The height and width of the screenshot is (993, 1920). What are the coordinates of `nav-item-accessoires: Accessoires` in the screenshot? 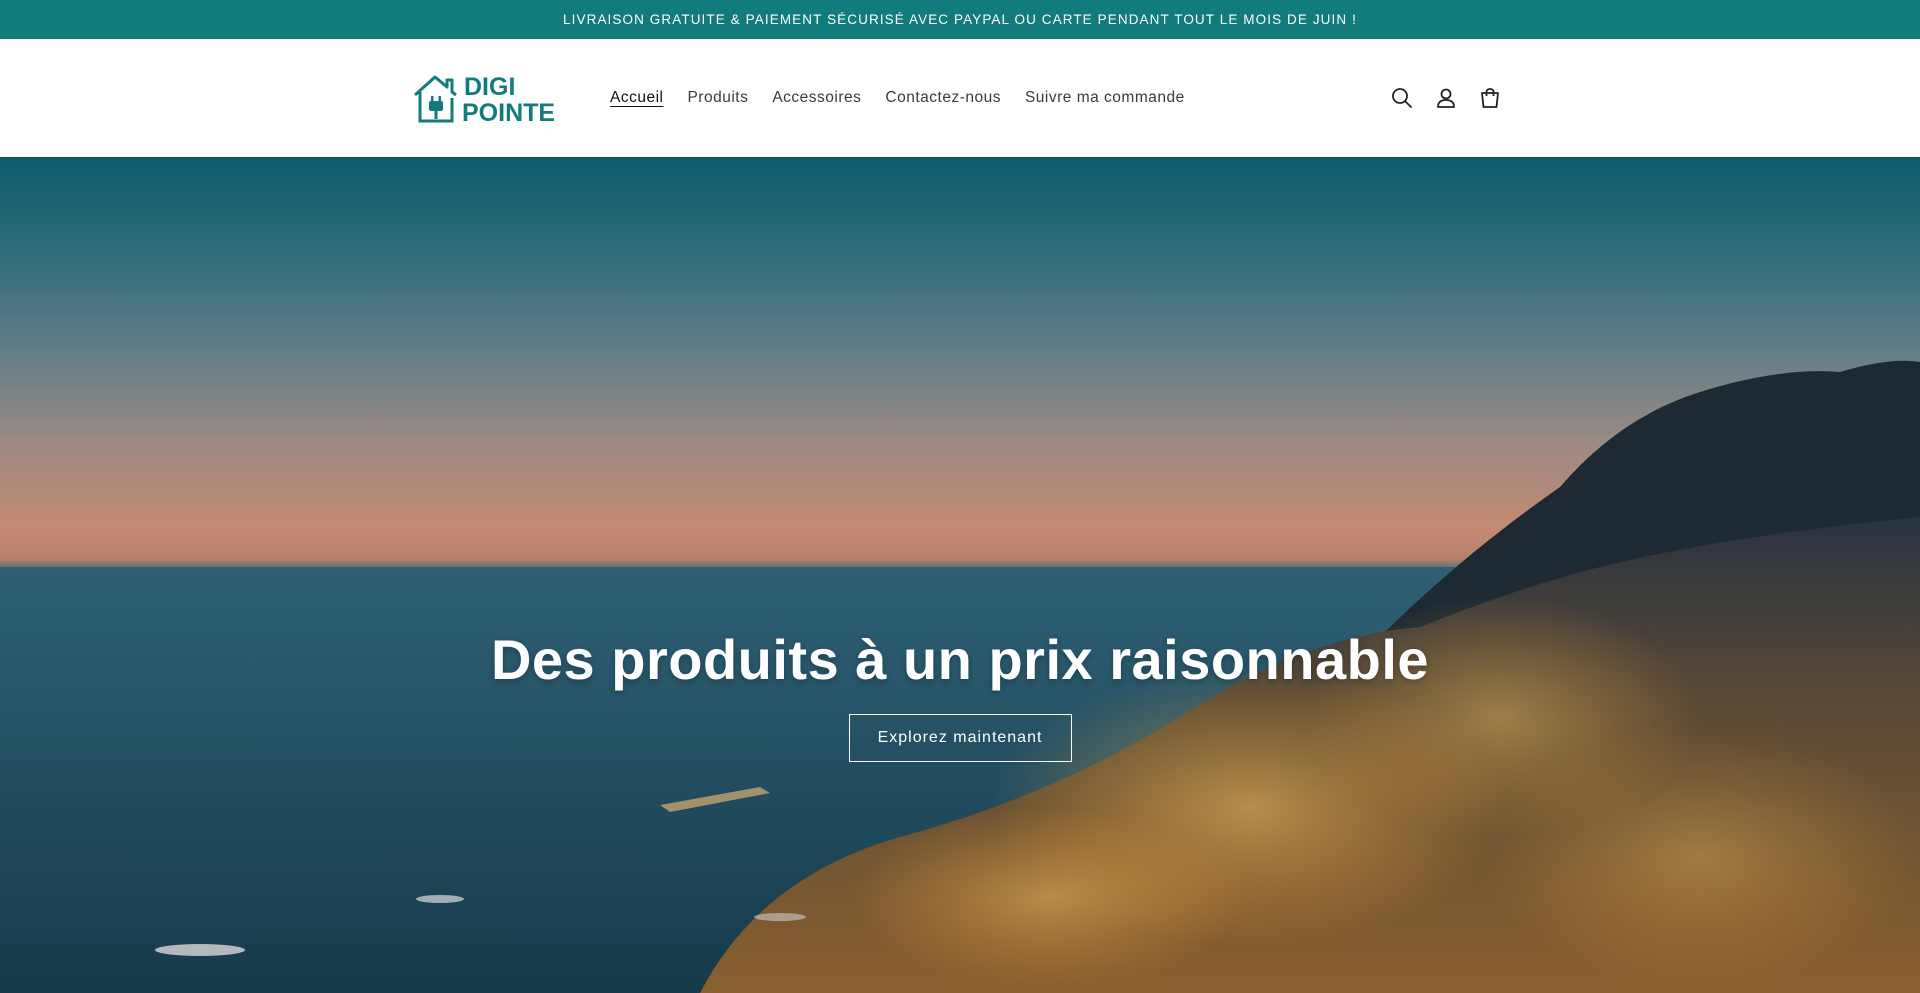 It's located at (816, 98).